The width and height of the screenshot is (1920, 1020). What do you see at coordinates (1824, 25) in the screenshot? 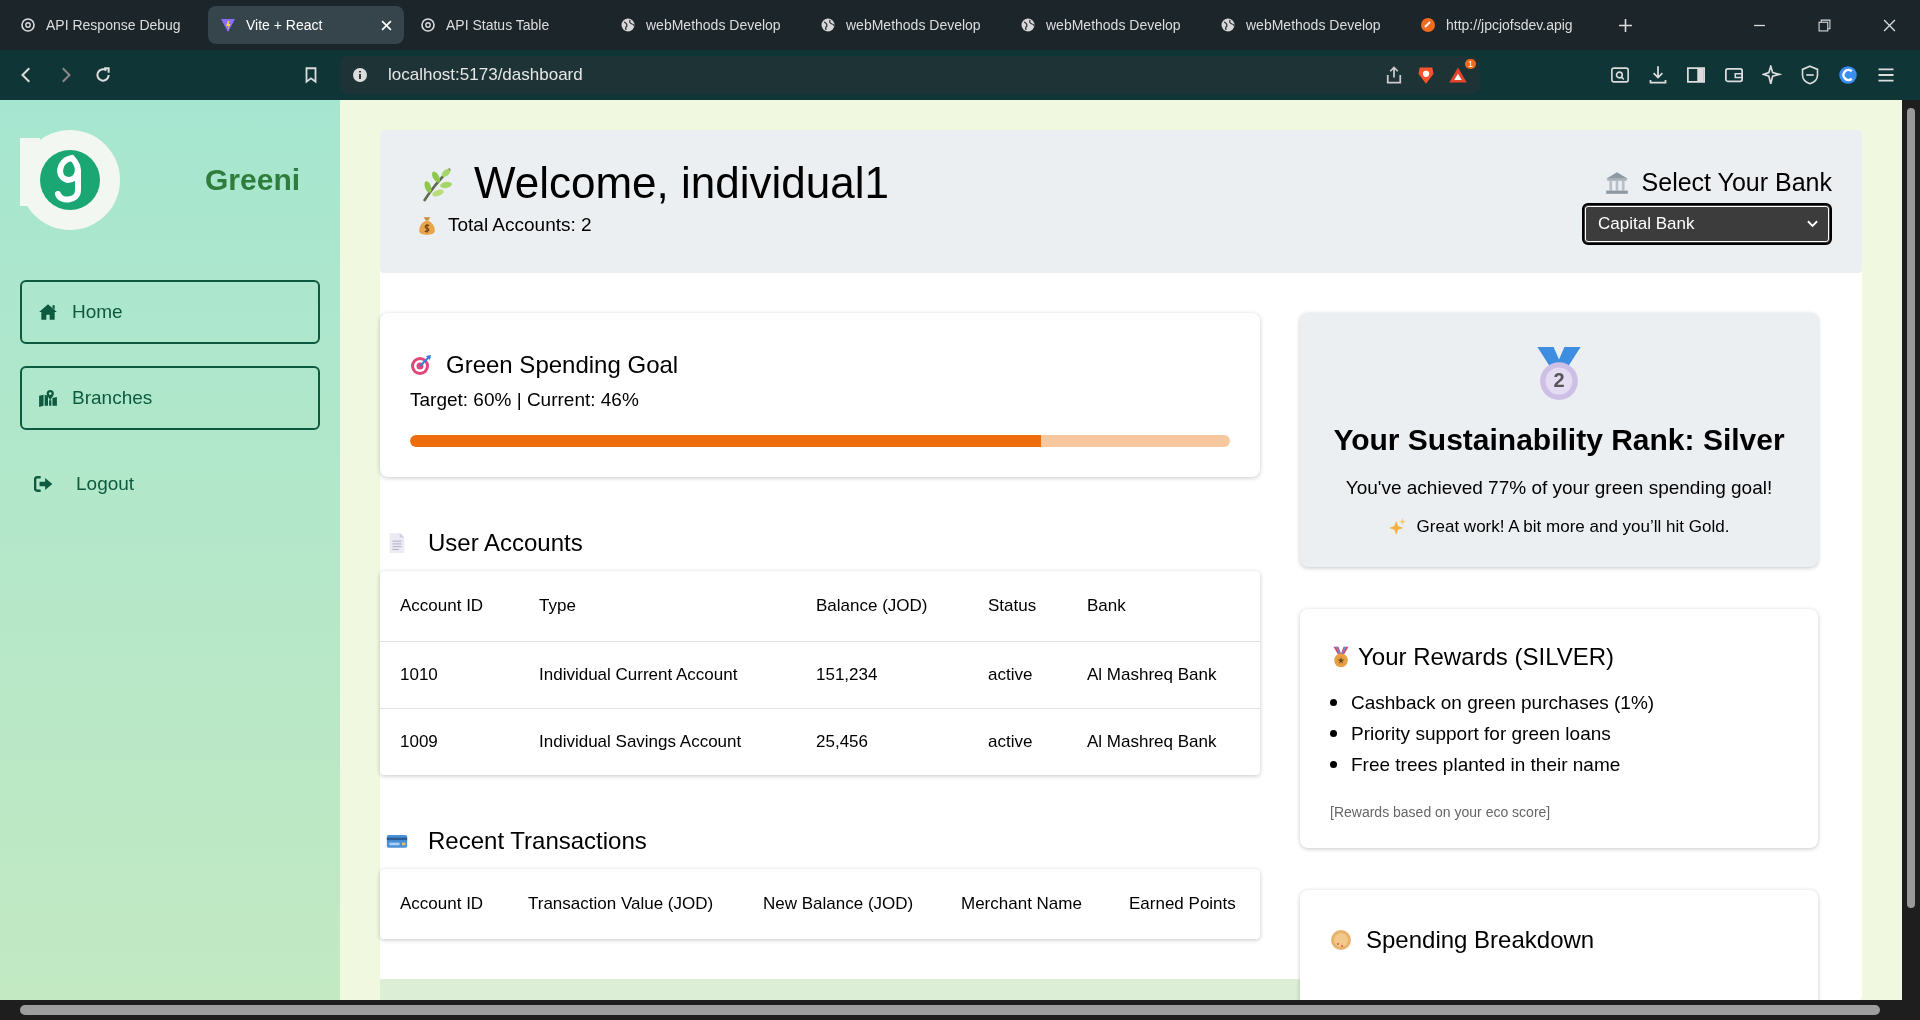
I see `restore-icon` at bounding box center [1824, 25].